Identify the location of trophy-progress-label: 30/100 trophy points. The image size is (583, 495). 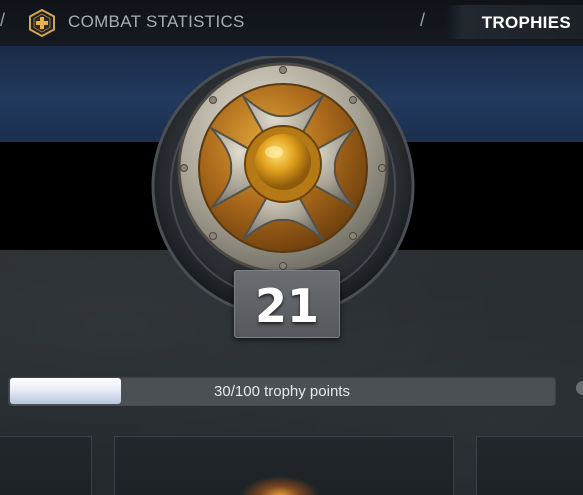
(282, 391).